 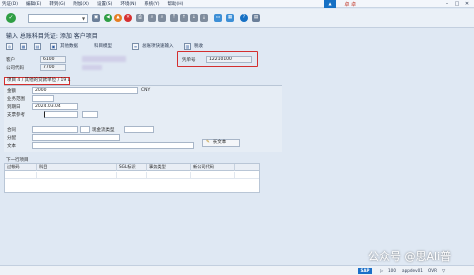 I want to click on close-icon: ✕, so click(x=467, y=4).